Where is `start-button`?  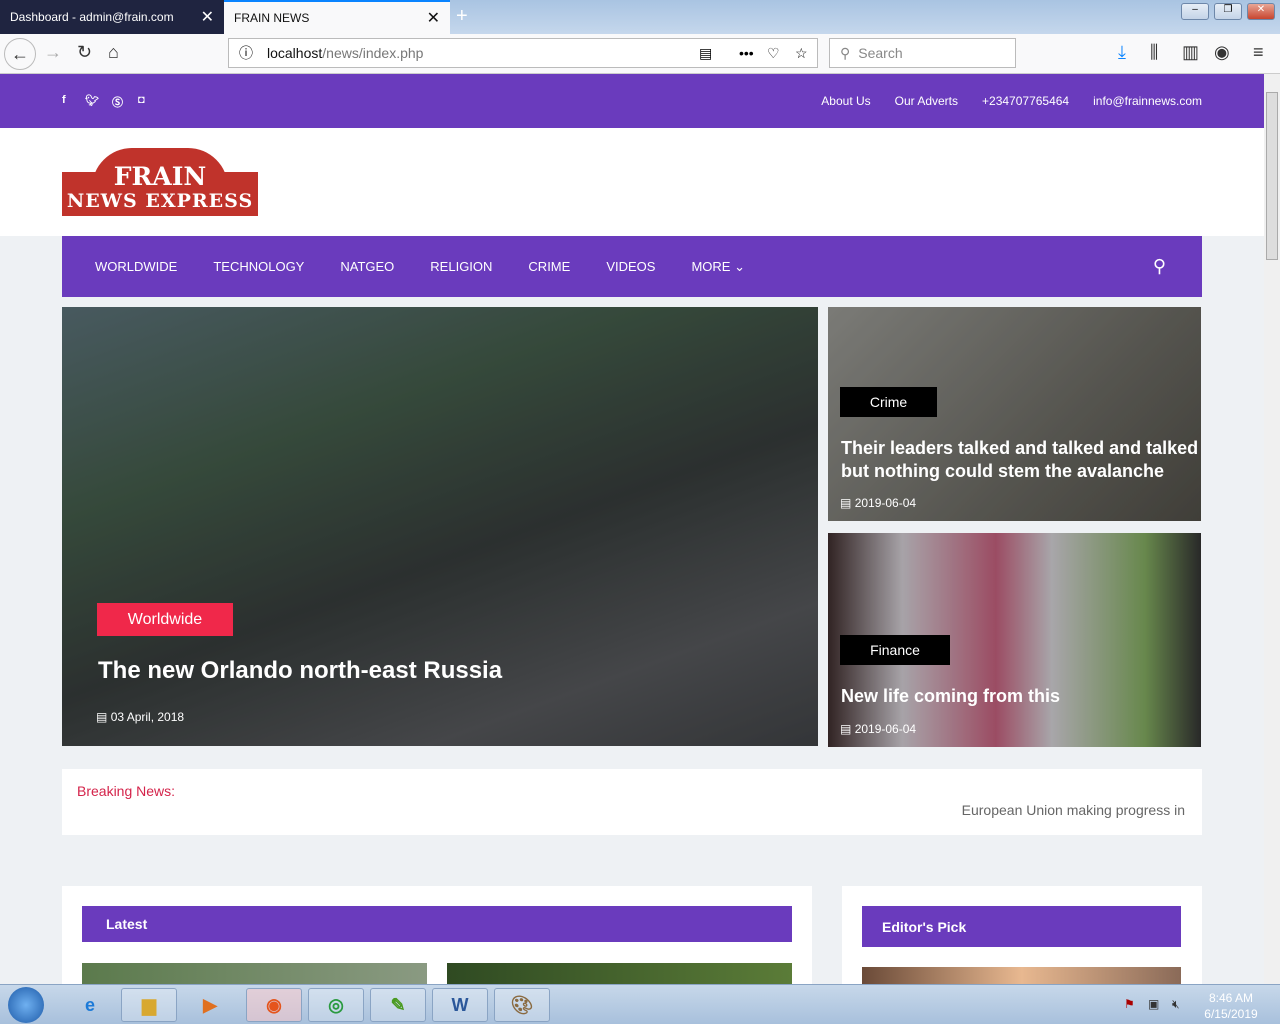
start-button is located at coordinates (26, 1005).